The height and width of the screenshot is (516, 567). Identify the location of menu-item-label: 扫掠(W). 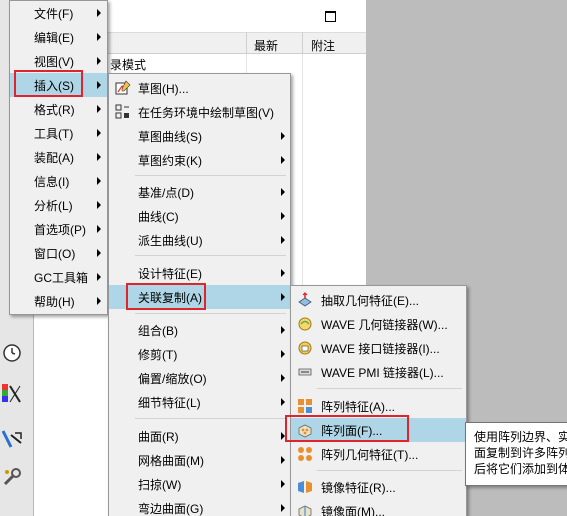
(160, 484).